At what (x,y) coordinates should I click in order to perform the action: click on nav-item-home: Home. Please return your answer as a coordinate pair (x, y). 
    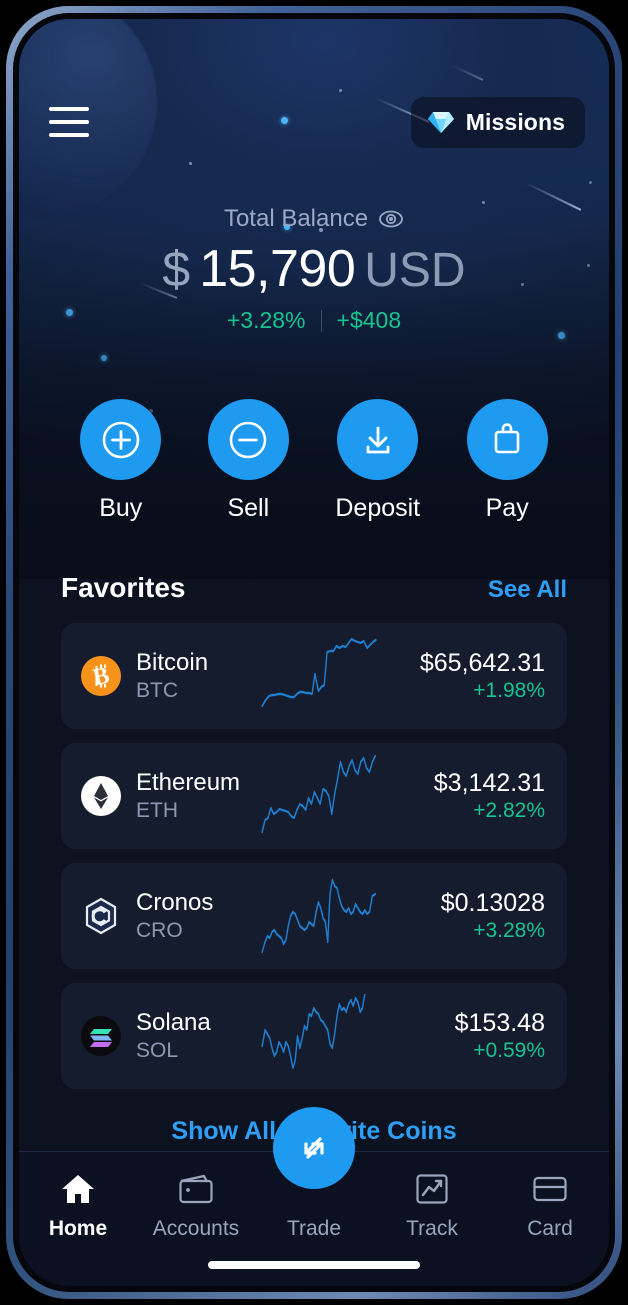
    Looking at the image, I should click on (78, 1205).